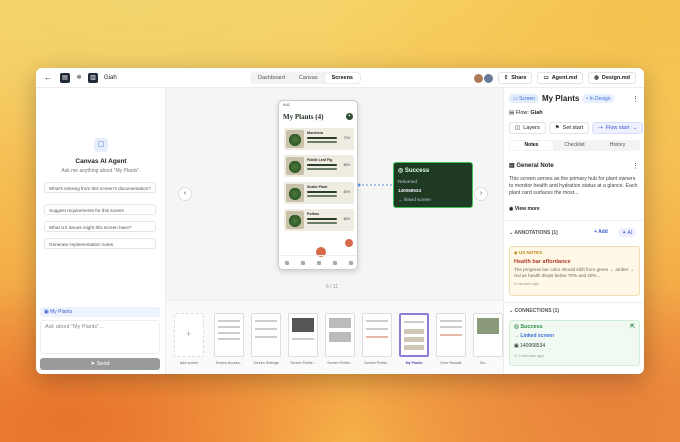 The image size is (680, 442). Describe the element at coordinates (100, 209) in the screenshot. I see `suggestion: Suggest requirements for this screen` at that location.